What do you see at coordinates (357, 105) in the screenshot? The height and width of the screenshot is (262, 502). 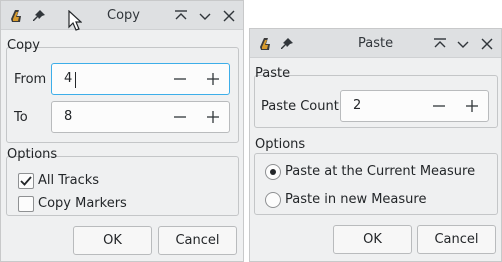 I see `paste-count-value: 2` at bounding box center [357, 105].